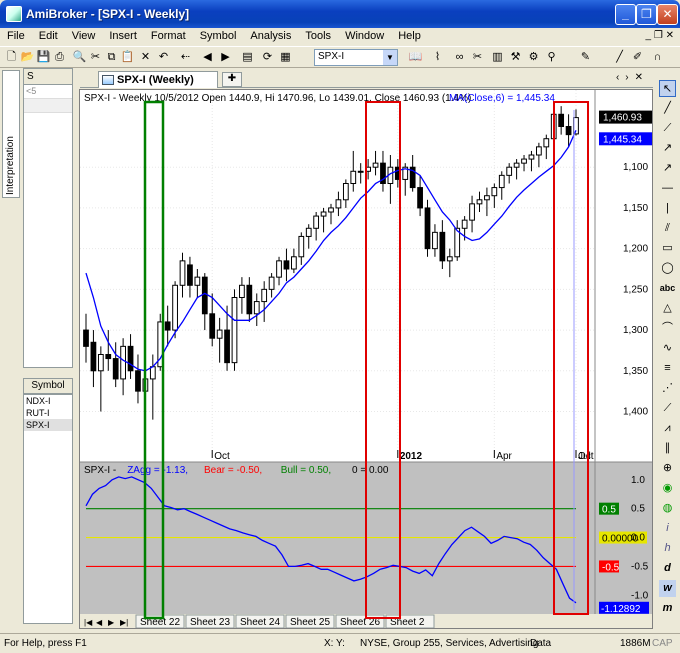 This screenshot has width=680, height=653. Describe the element at coordinates (123, 36) in the screenshot. I see `menu-insert: Insert` at that location.